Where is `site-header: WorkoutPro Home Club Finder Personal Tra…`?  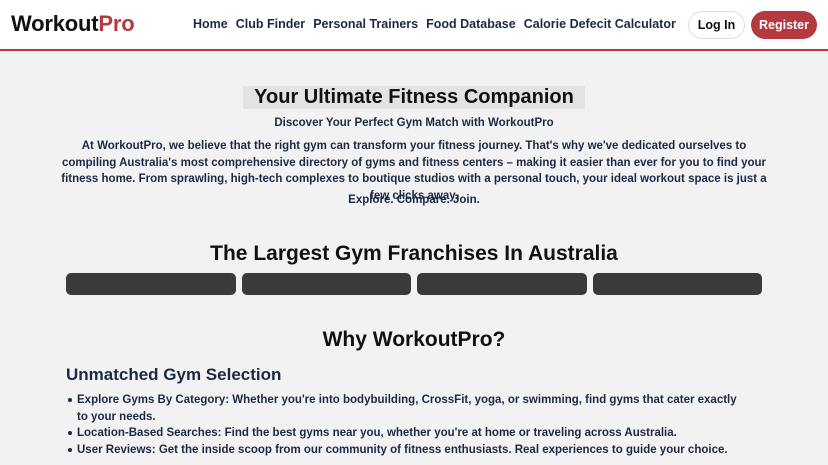 site-header: WorkoutPro Home Club Finder Personal Tra… is located at coordinates (414, 25).